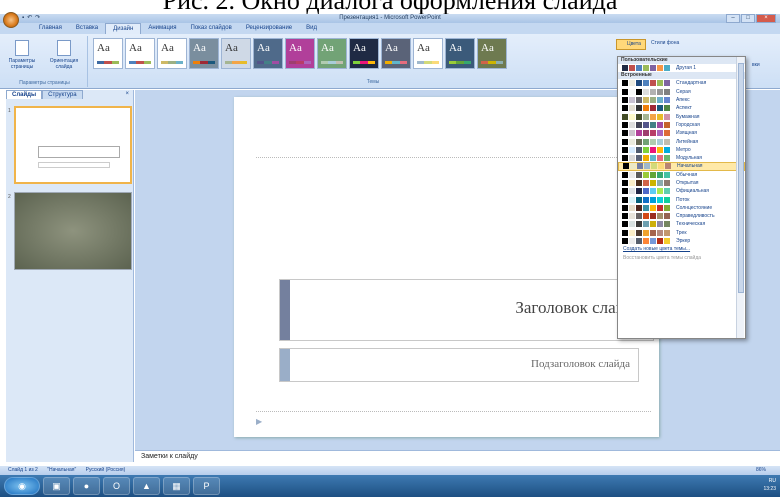 This screenshot has height=497, width=780. I want to click on page-setup-button: Параметры страницы, so click(22, 55).